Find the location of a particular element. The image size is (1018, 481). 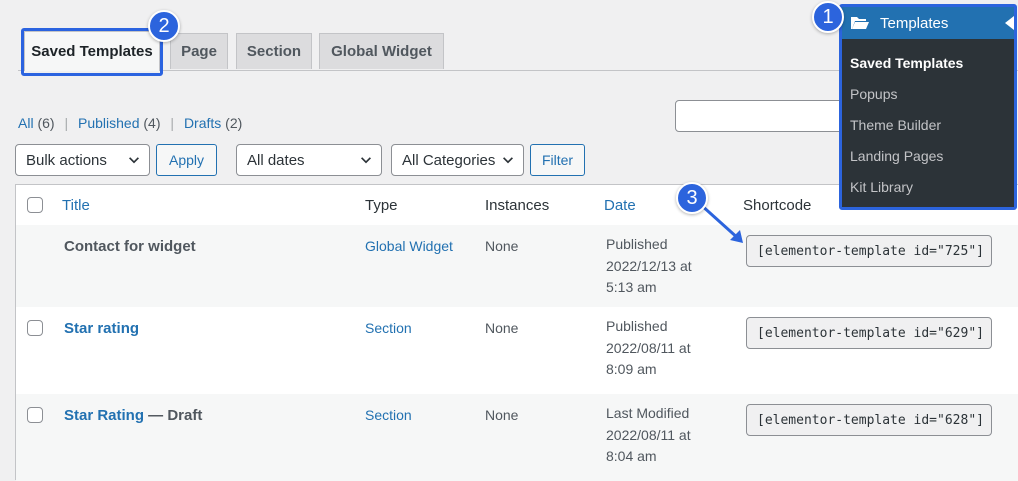

category-filter-value: All Categories is located at coordinates (449, 160).